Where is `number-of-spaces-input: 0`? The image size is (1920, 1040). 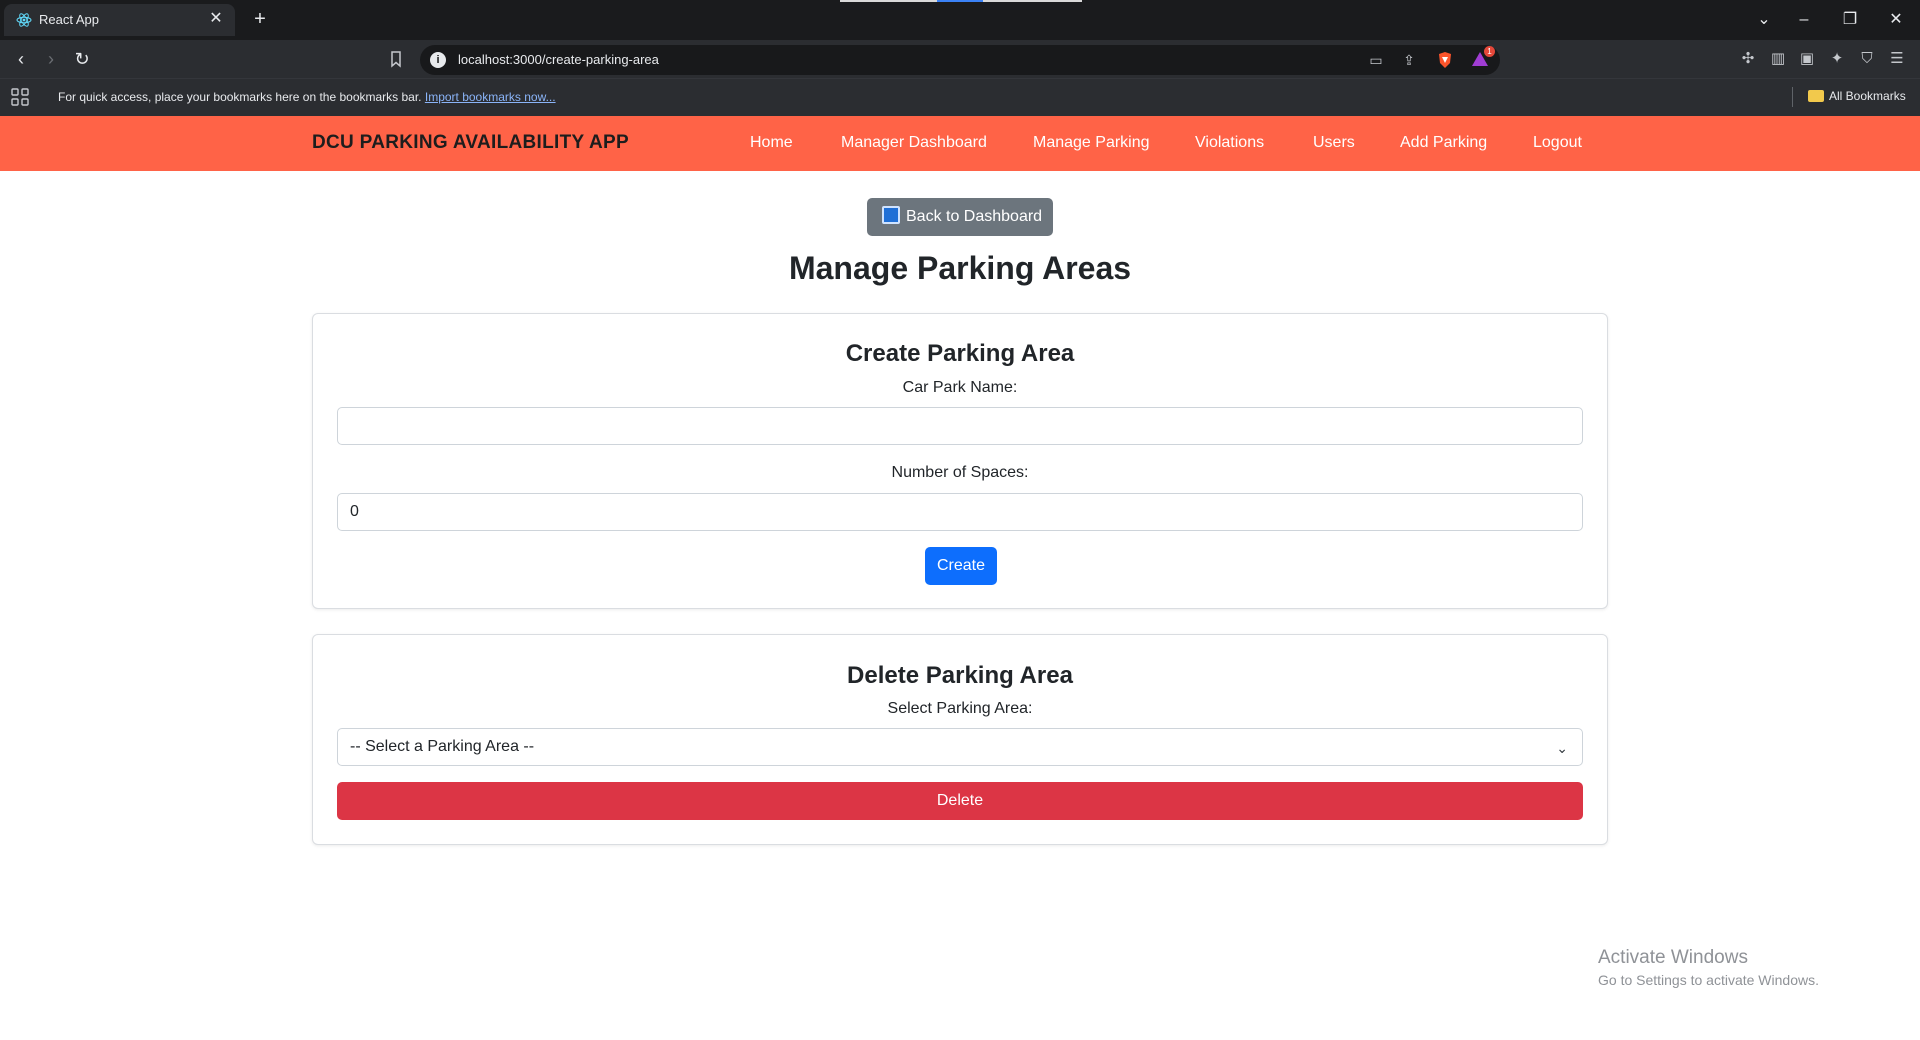
number-of-spaces-input: 0 is located at coordinates (960, 512).